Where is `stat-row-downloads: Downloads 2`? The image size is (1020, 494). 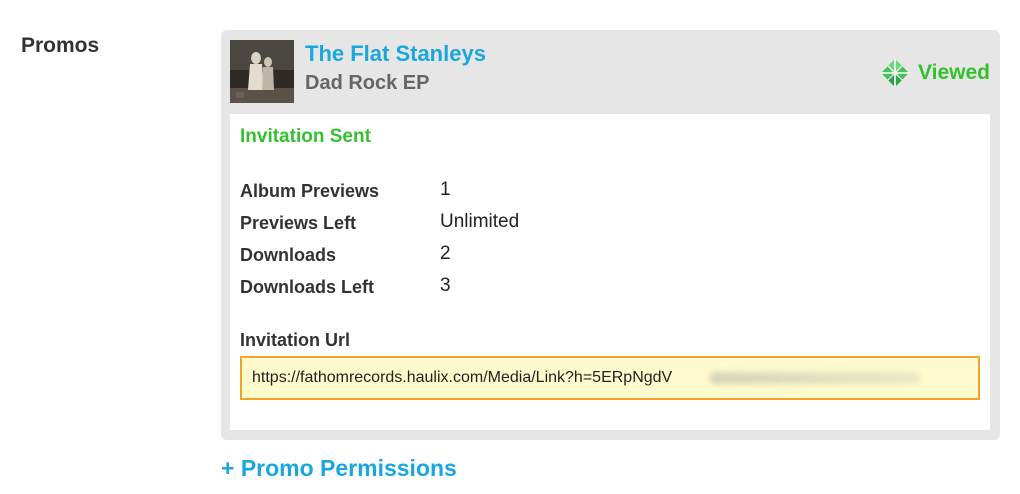
stat-row-downloads: Downloads 2 is located at coordinates (440, 258).